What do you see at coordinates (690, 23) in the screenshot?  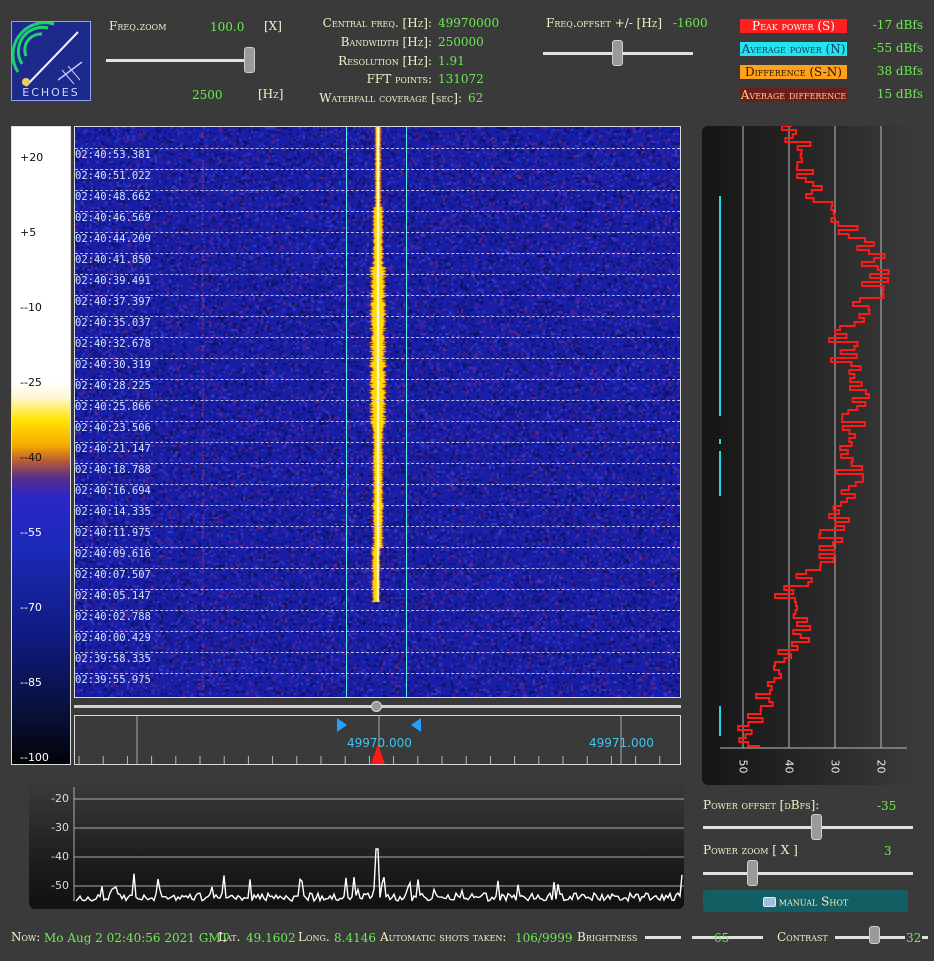 I see `freq-offset-value: -1600` at bounding box center [690, 23].